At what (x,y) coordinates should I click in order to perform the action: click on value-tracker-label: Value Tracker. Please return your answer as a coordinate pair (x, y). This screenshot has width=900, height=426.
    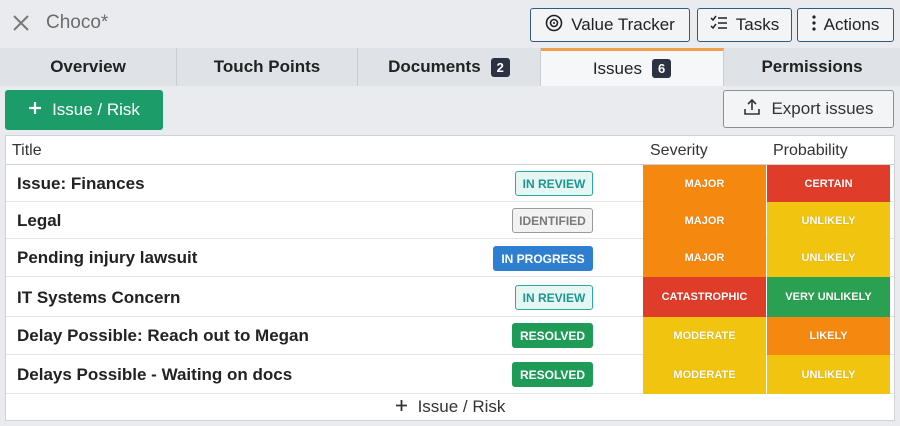
    Looking at the image, I should click on (623, 24).